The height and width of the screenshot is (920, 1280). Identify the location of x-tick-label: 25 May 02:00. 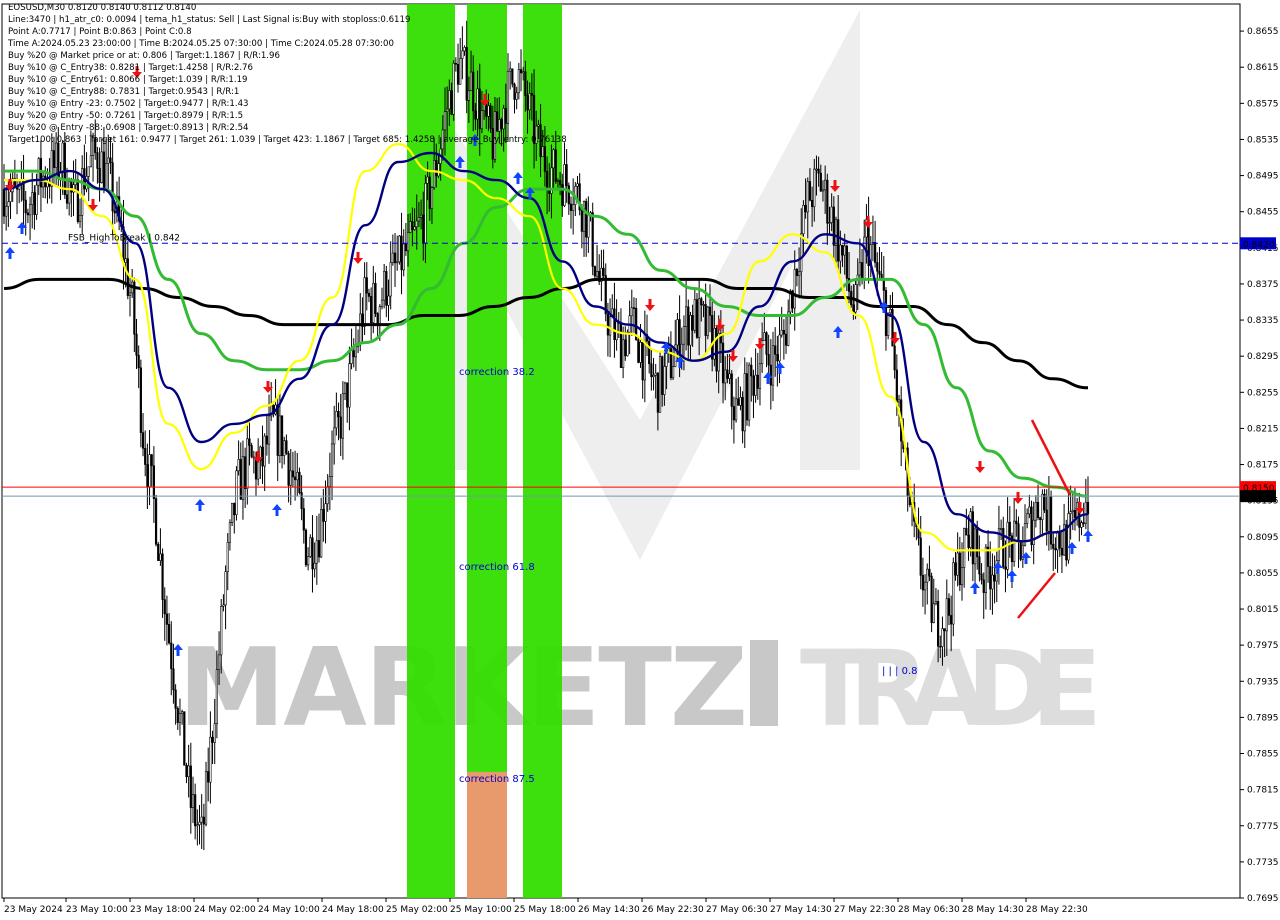
(417, 910).